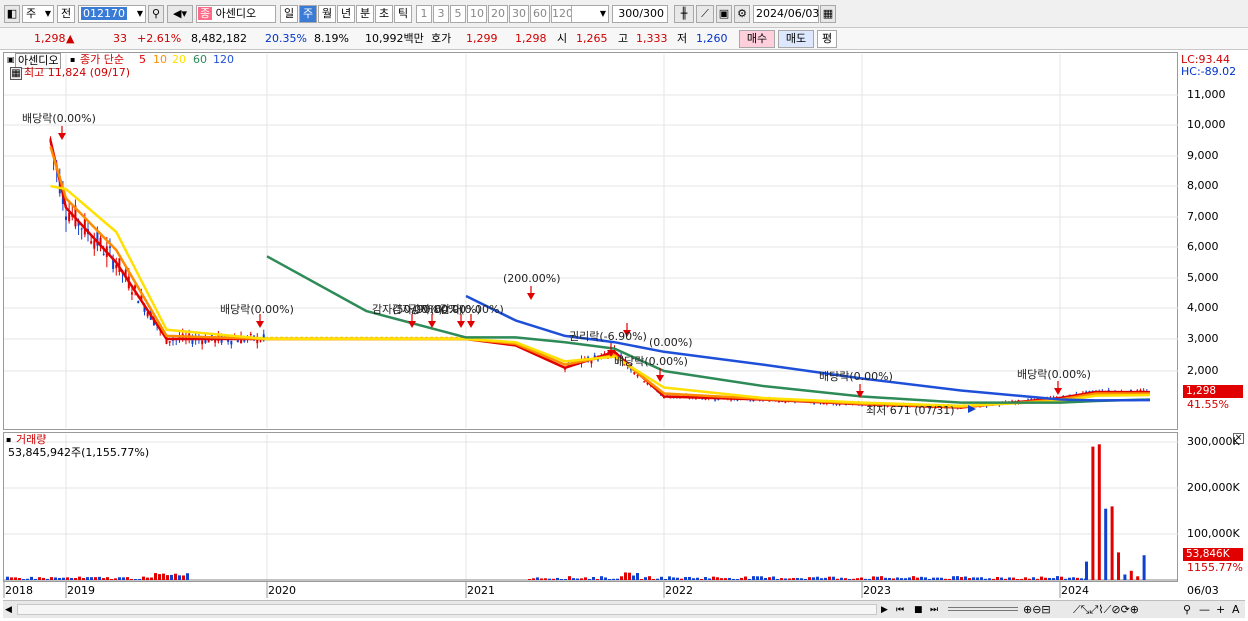 Image resolution: width=1248 pixels, height=621 pixels. I want to click on stop-icon: ■, so click(918, 610).